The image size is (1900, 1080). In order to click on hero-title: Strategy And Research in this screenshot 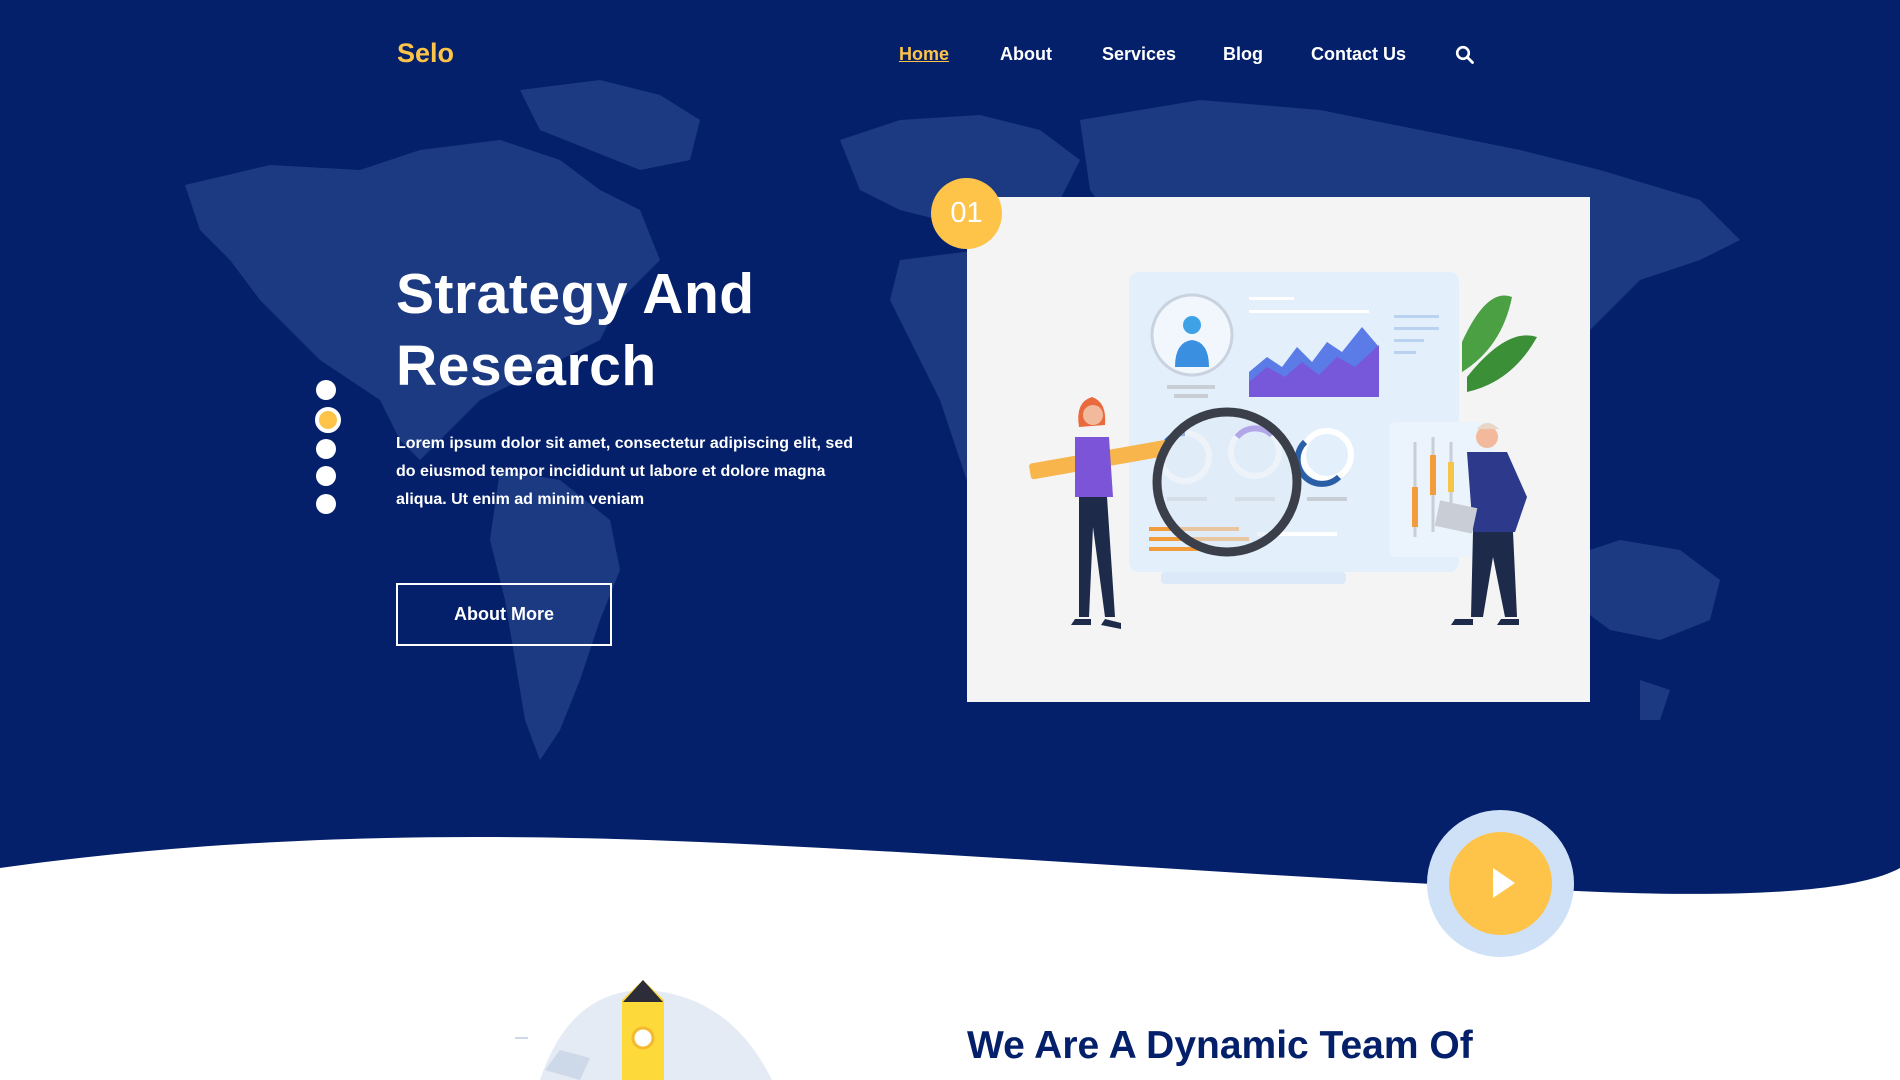, I will do `click(656, 330)`.